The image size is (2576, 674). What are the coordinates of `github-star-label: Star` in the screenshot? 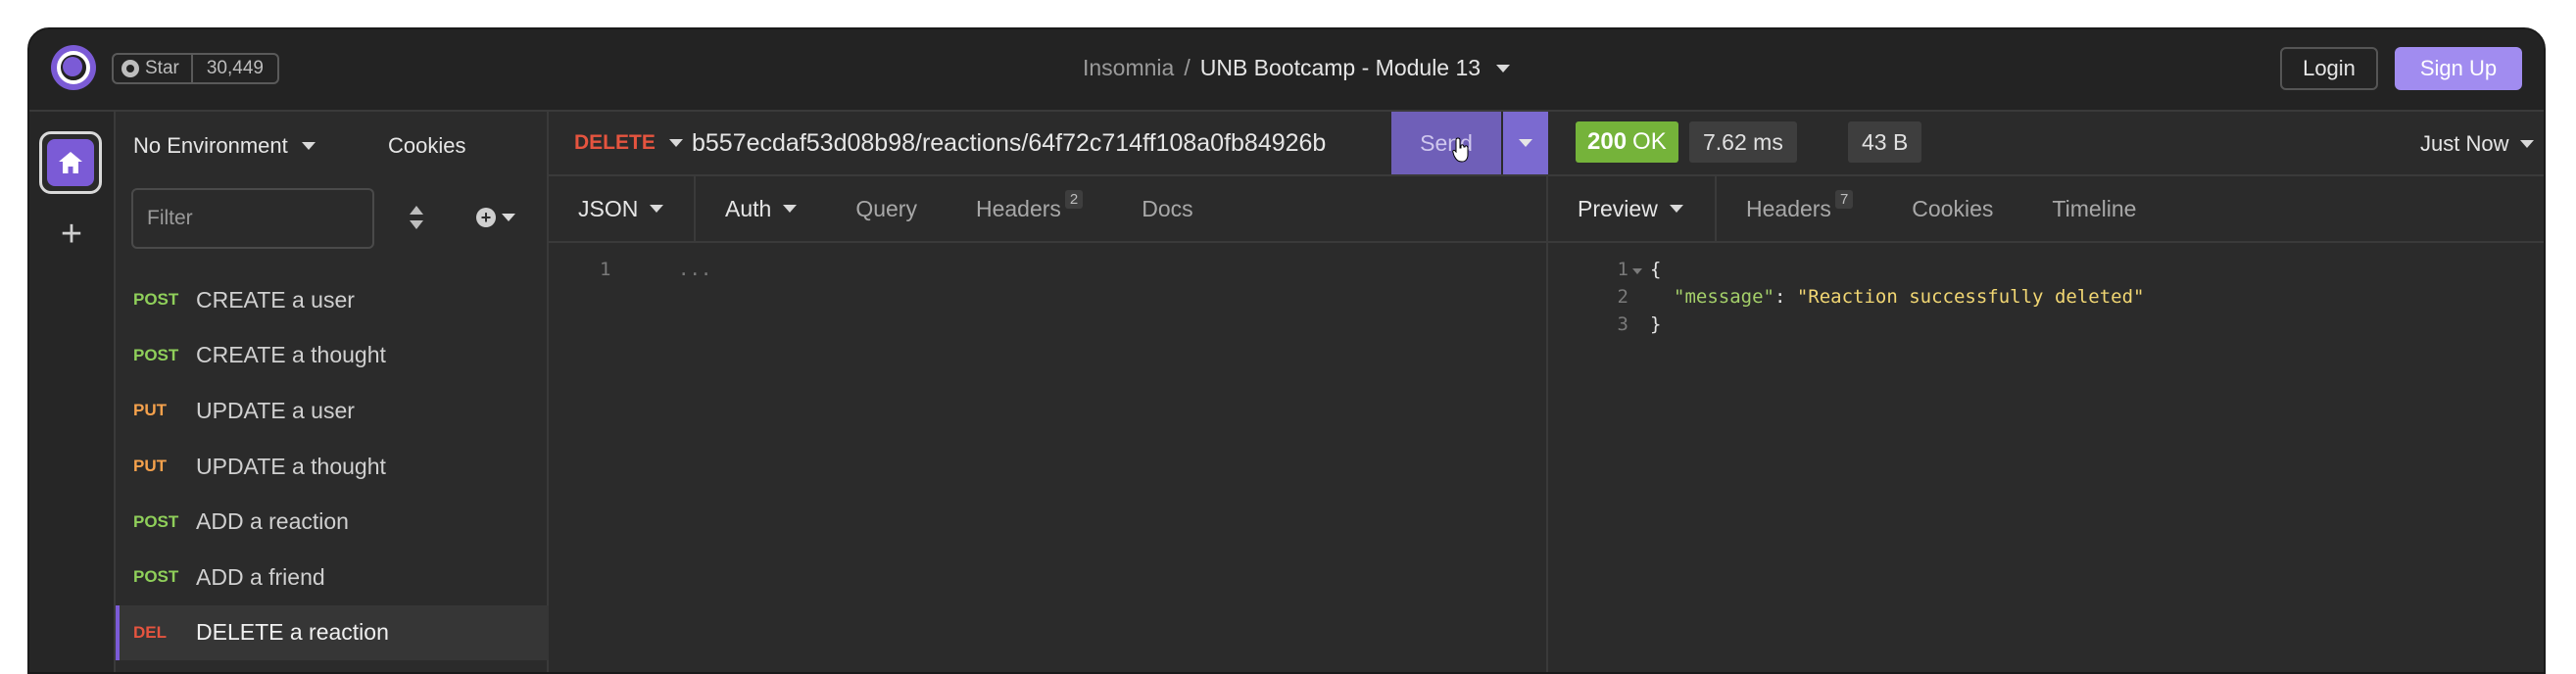 It's located at (162, 68).